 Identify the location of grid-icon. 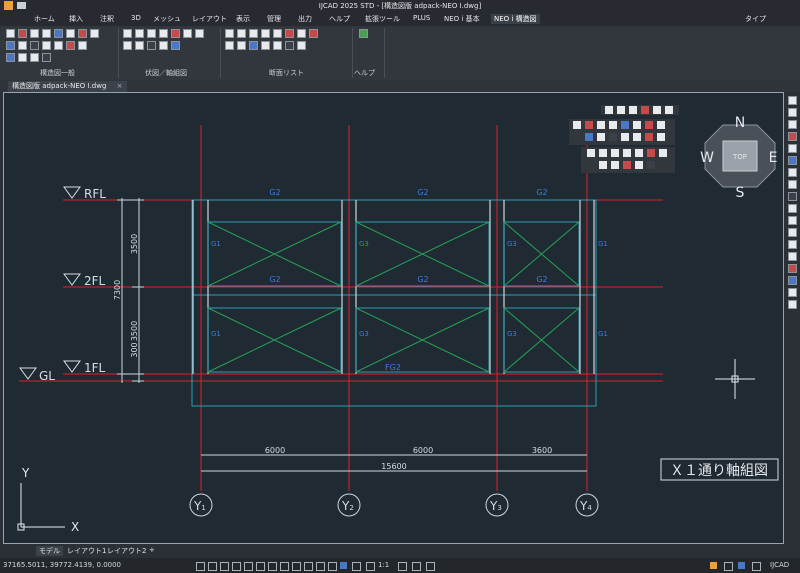
(10, 33).